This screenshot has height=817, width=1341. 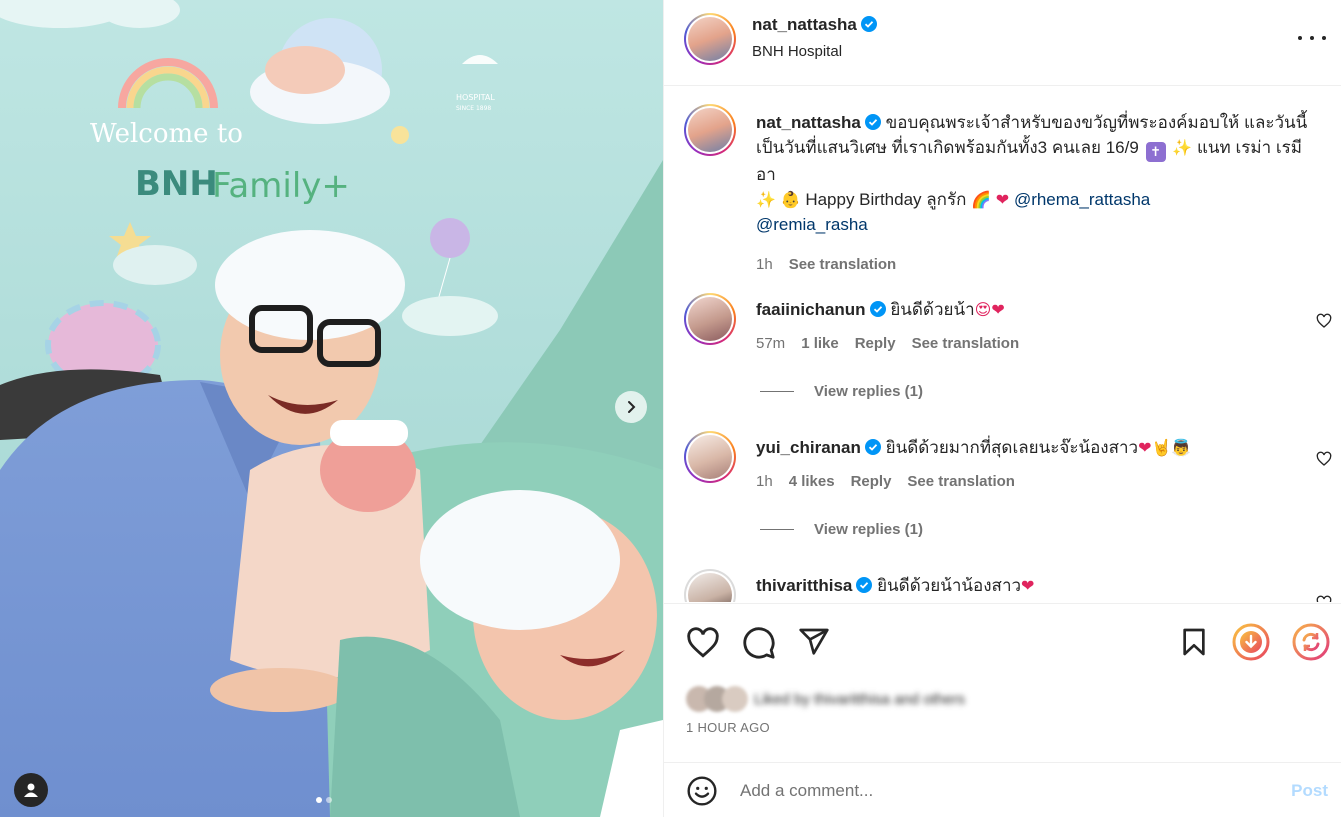 I want to click on comment-text: thivaritthisa ยินดีด้วยน้าน้องสาว❤, so click(x=895, y=585).